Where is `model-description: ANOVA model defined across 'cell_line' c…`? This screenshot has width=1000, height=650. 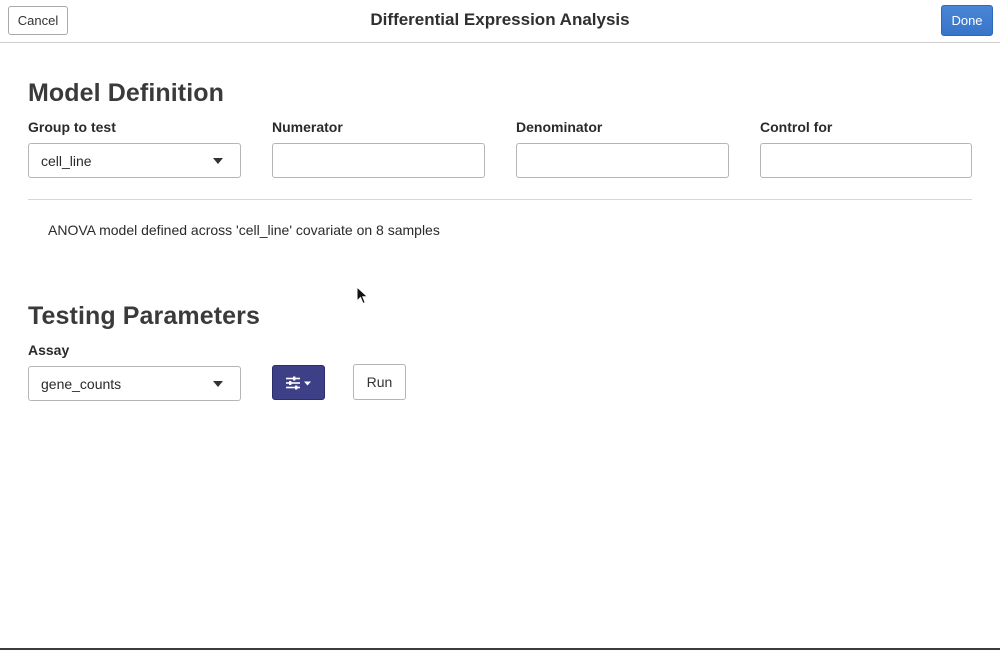
model-description: ANOVA model defined across 'cell_line' c… is located at coordinates (244, 230).